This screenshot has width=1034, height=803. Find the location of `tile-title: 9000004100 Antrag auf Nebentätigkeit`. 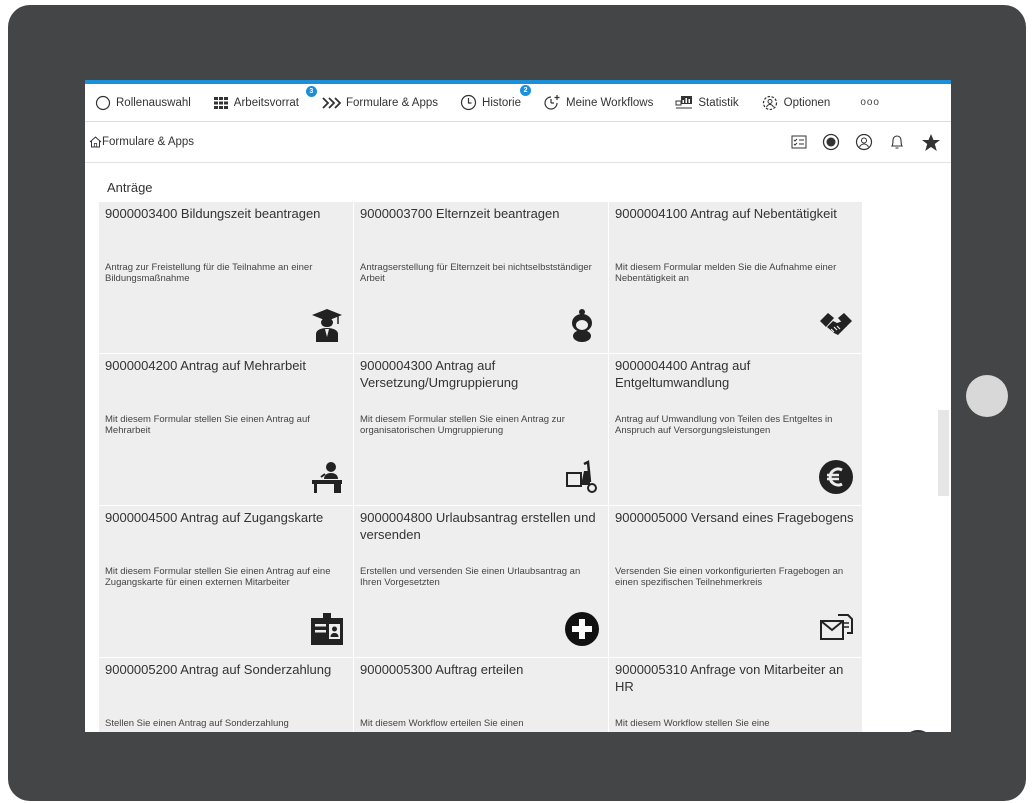

tile-title: 9000004100 Antrag auf Nebentätigkeit is located at coordinates (726, 213).